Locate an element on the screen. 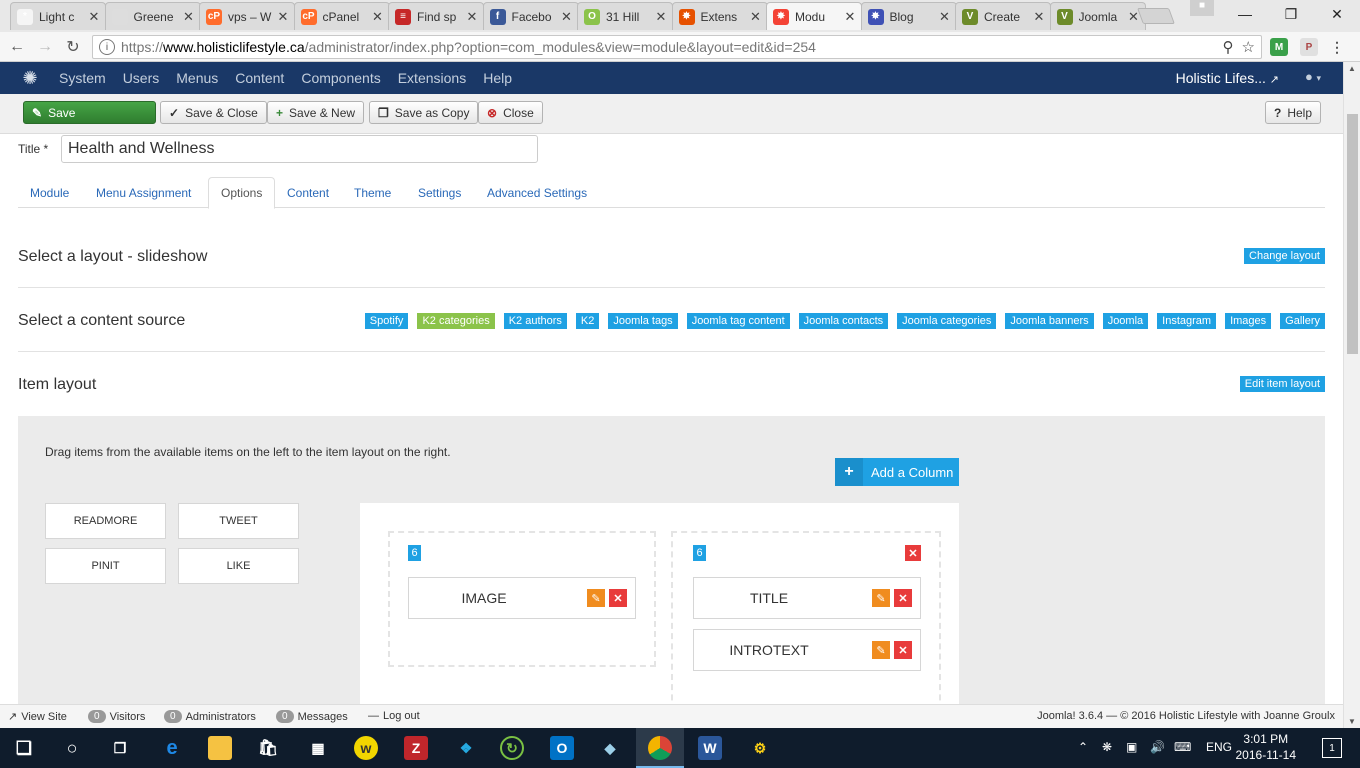 The width and height of the screenshot is (1360, 768). browser-tab-cpanel: cP cPanel ✕ is located at coordinates (341, 16).